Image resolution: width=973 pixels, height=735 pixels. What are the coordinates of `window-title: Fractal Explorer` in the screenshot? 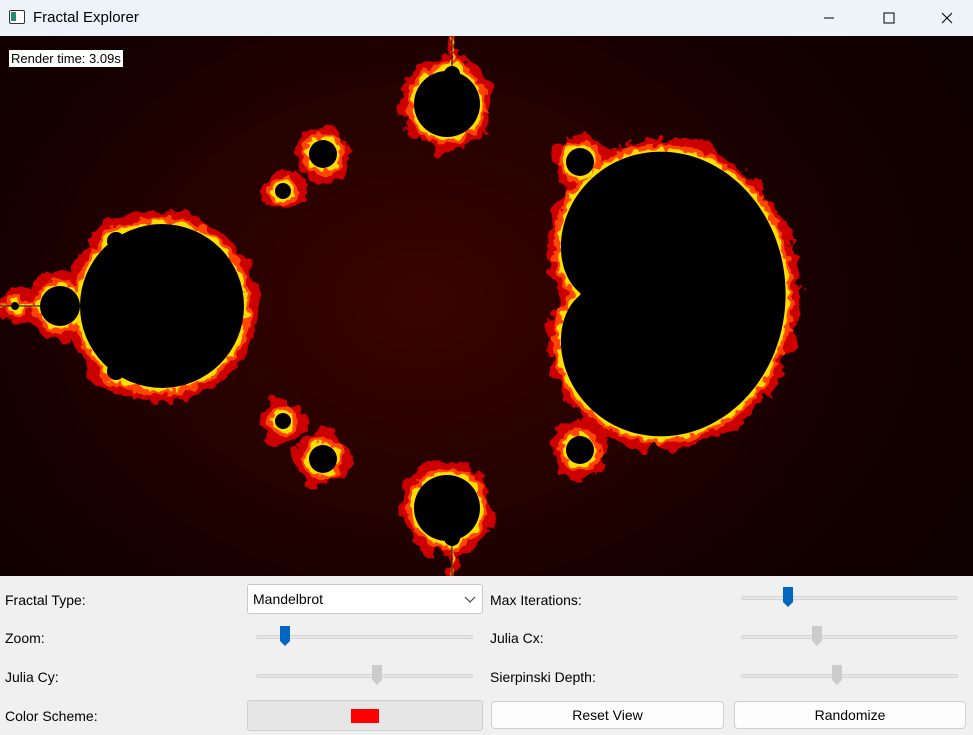 It's located at (86, 17).